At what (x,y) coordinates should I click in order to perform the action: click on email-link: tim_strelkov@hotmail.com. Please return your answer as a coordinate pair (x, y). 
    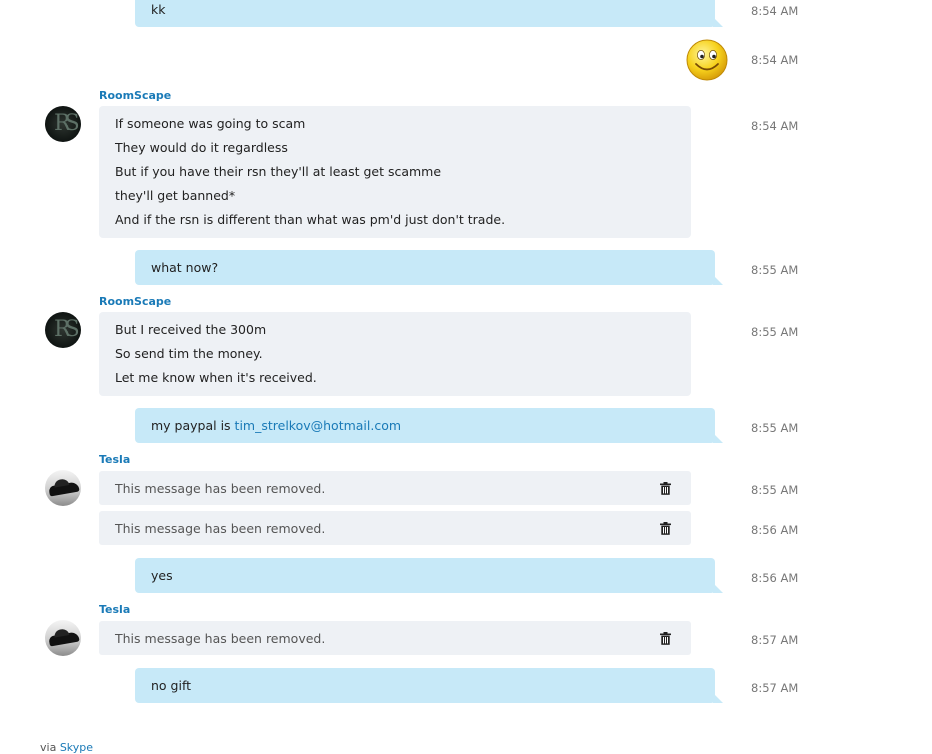
    Looking at the image, I should click on (318, 425).